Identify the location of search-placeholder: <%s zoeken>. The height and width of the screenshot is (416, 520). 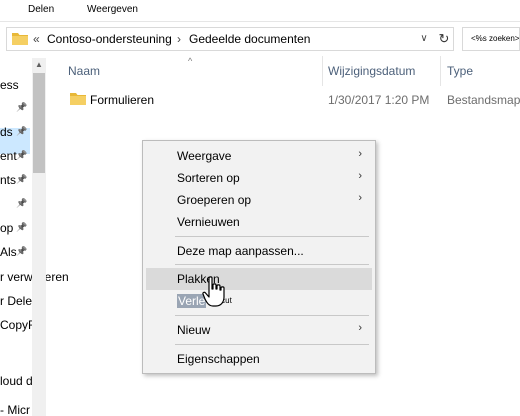
(495, 38).